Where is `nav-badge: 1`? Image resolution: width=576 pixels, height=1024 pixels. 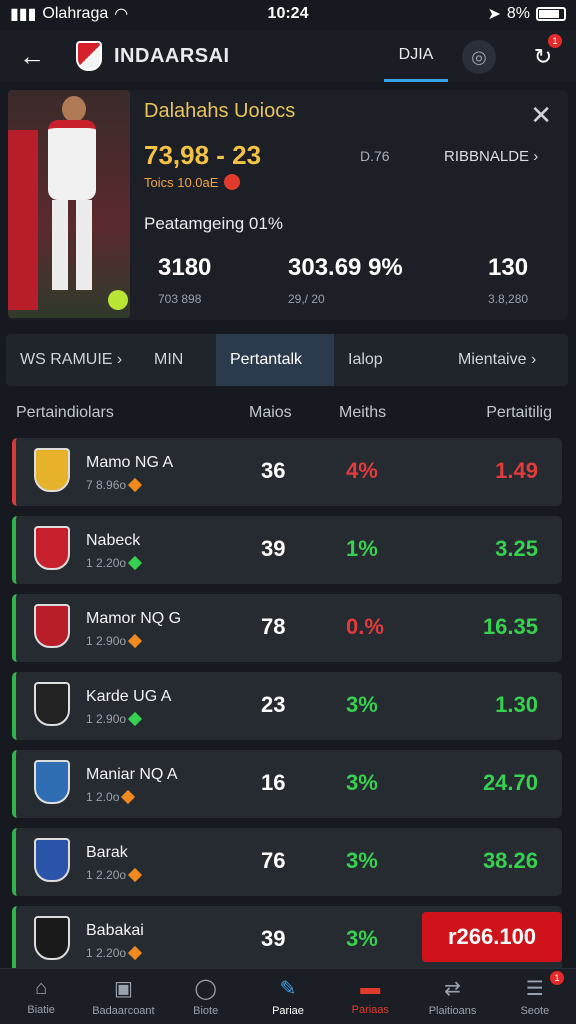
nav-badge: 1 is located at coordinates (556, 978).